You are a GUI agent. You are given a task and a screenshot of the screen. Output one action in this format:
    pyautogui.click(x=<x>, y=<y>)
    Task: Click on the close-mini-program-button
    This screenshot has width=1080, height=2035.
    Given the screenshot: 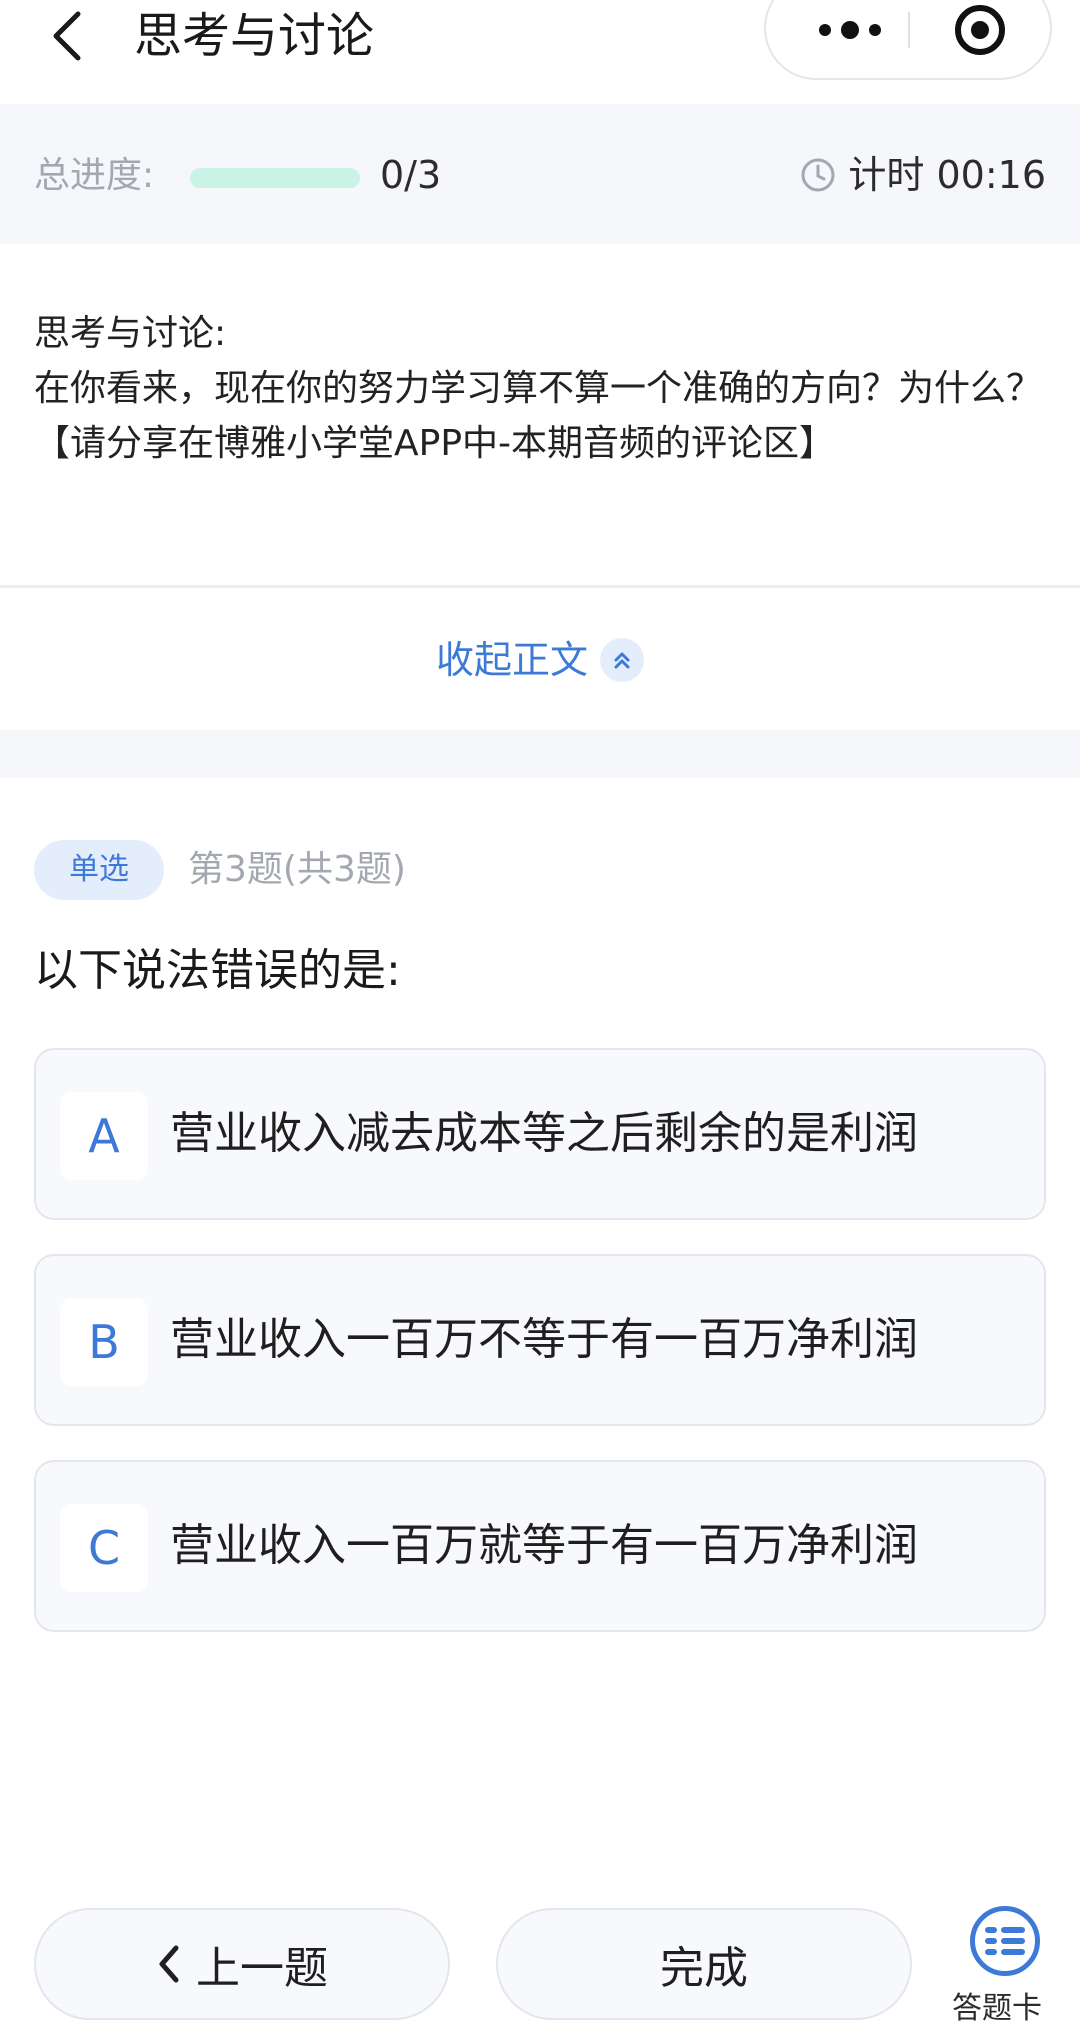 What is the action you would take?
    pyautogui.click(x=980, y=30)
    